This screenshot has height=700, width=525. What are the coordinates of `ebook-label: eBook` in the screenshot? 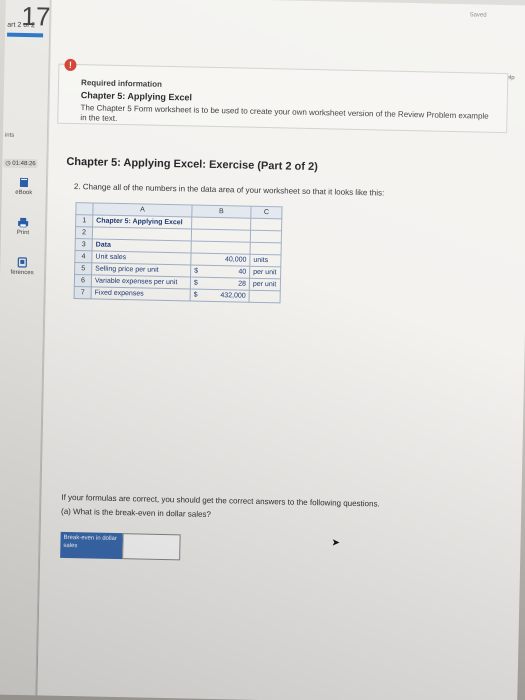 It's located at (24, 193).